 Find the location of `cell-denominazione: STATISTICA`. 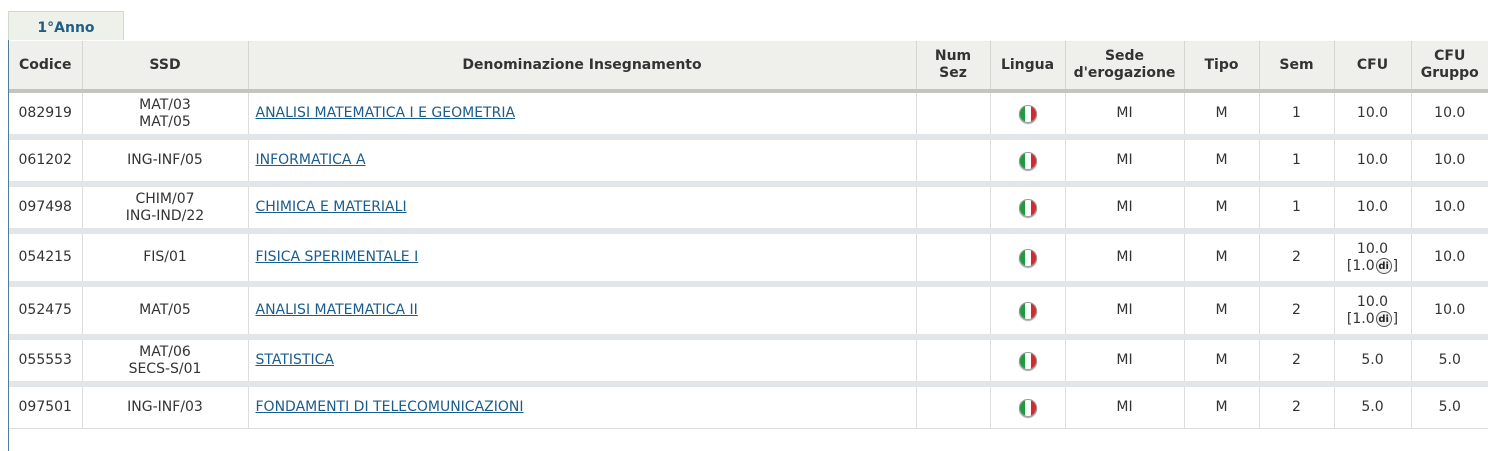

cell-denominazione: STATISTICA is located at coordinates (581, 362).